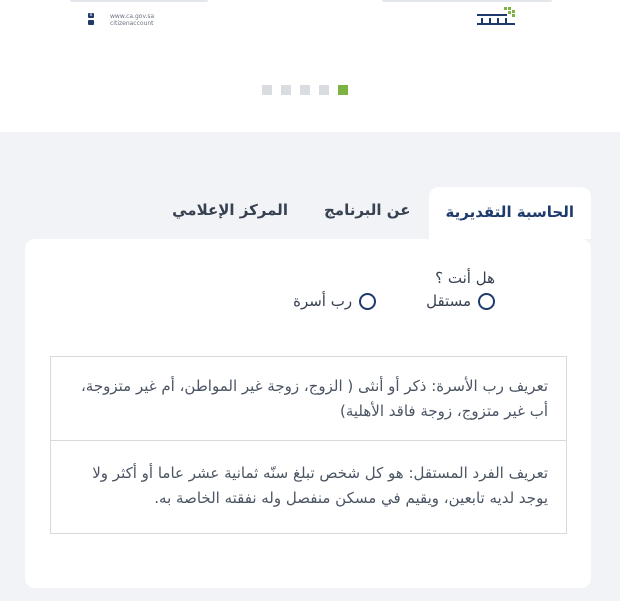 The image size is (620, 601). Describe the element at coordinates (91, 22) in the screenshot. I see `youtube-icon` at that location.